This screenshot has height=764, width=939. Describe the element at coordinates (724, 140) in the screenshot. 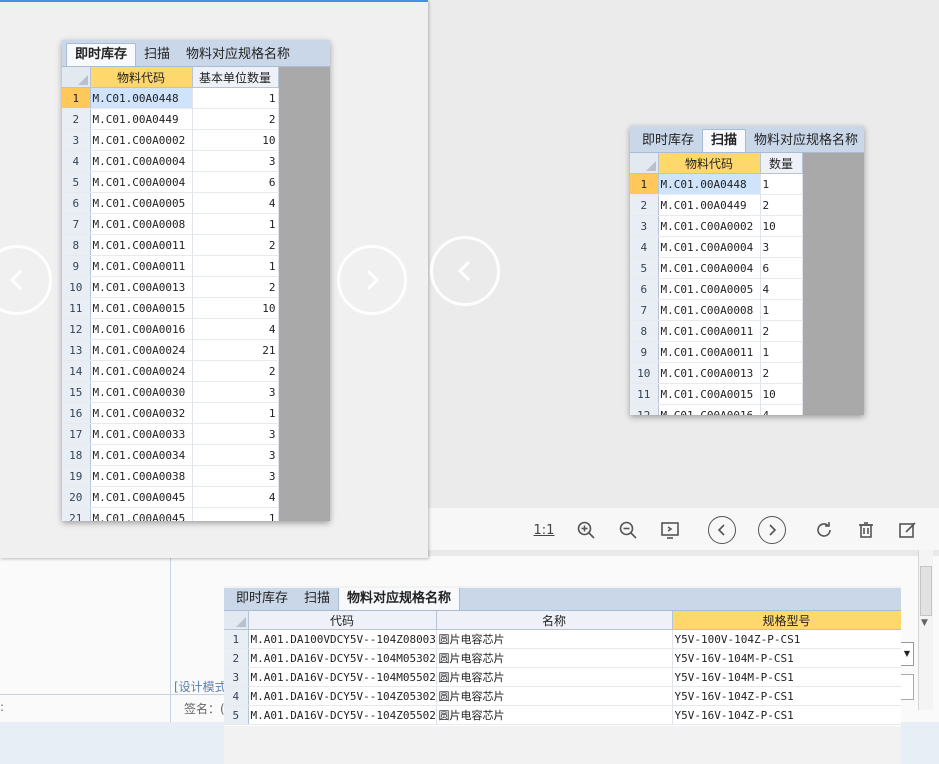

I see `tab-1: 扫描` at that location.